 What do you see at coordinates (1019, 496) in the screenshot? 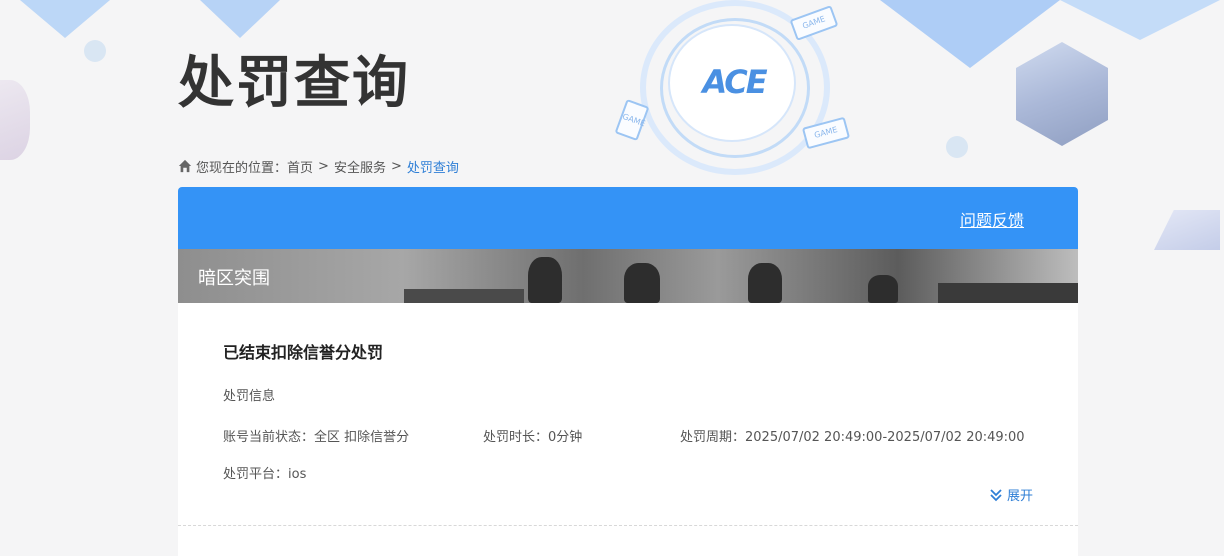
I see `expand-label: 展开` at bounding box center [1019, 496].